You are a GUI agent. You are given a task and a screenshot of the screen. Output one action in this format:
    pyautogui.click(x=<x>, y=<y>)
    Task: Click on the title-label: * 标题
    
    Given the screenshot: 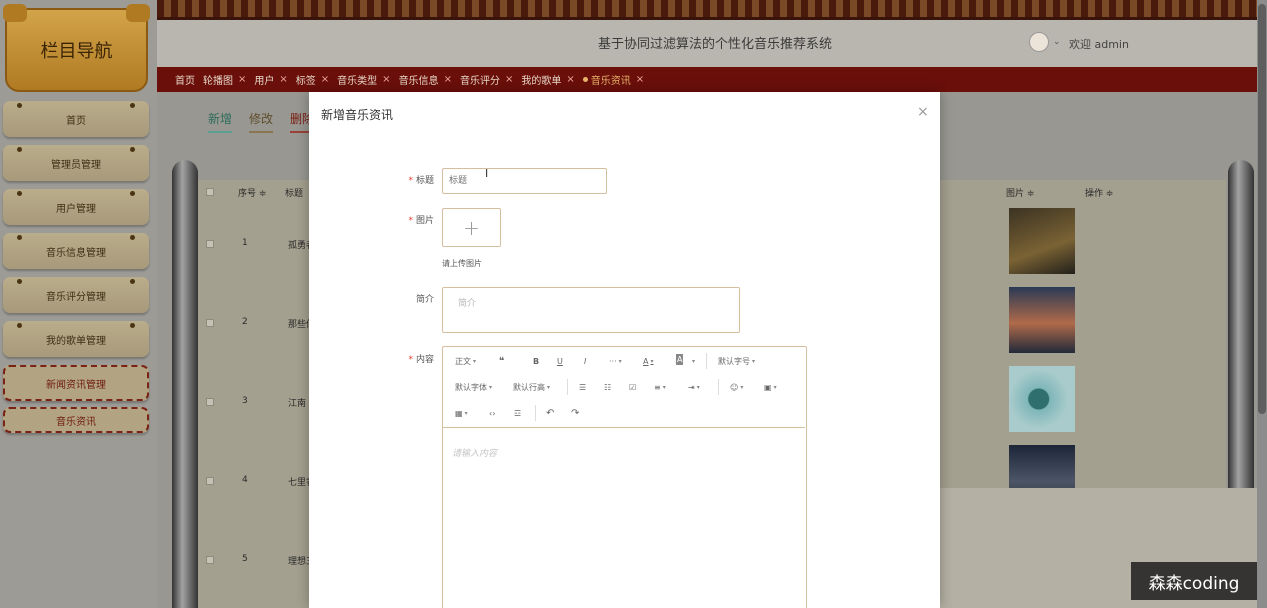 What is the action you would take?
    pyautogui.click(x=421, y=181)
    